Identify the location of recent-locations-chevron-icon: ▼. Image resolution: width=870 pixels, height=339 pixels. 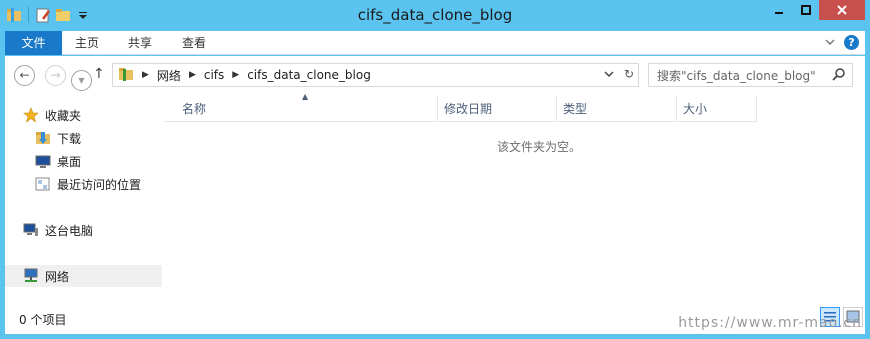
(81, 80).